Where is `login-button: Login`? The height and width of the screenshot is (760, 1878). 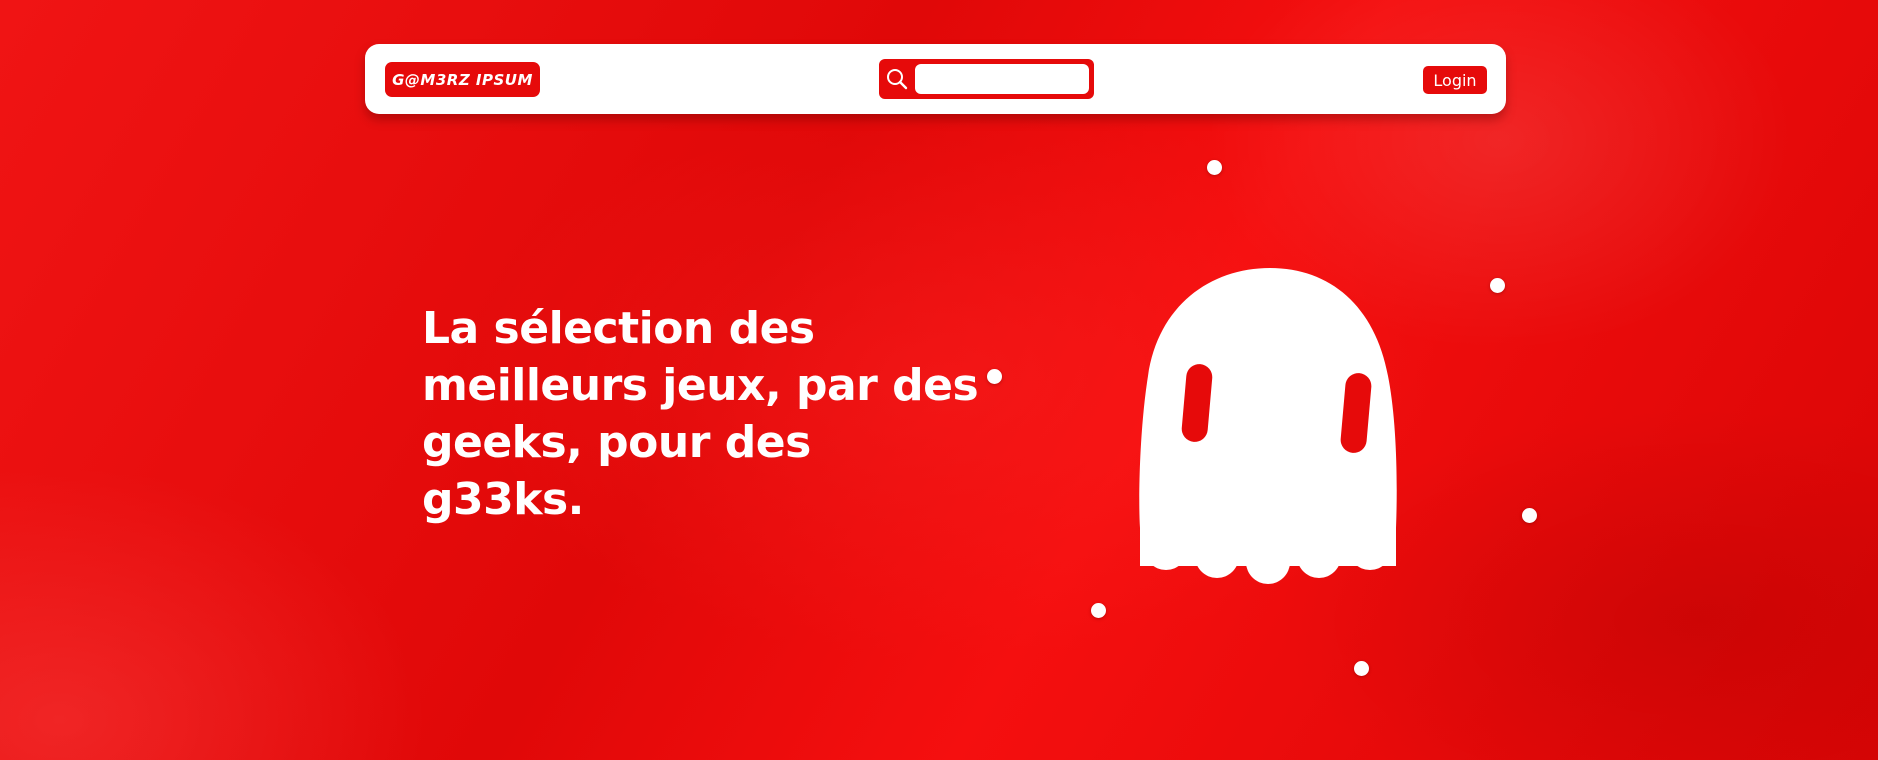
login-button: Login is located at coordinates (1455, 80).